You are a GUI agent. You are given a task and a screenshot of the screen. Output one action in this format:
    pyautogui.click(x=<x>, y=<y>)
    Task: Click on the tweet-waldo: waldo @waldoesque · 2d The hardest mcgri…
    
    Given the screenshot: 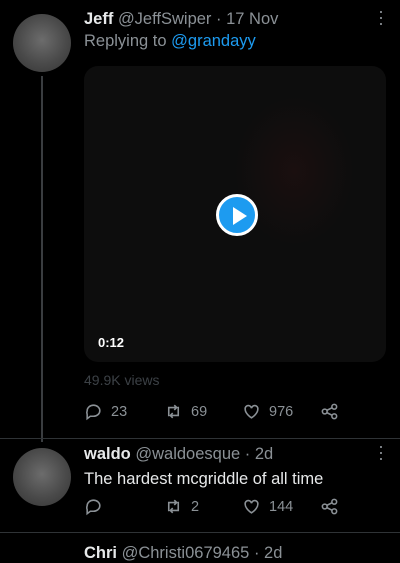 What is the action you would take?
    pyautogui.click(x=236, y=463)
    